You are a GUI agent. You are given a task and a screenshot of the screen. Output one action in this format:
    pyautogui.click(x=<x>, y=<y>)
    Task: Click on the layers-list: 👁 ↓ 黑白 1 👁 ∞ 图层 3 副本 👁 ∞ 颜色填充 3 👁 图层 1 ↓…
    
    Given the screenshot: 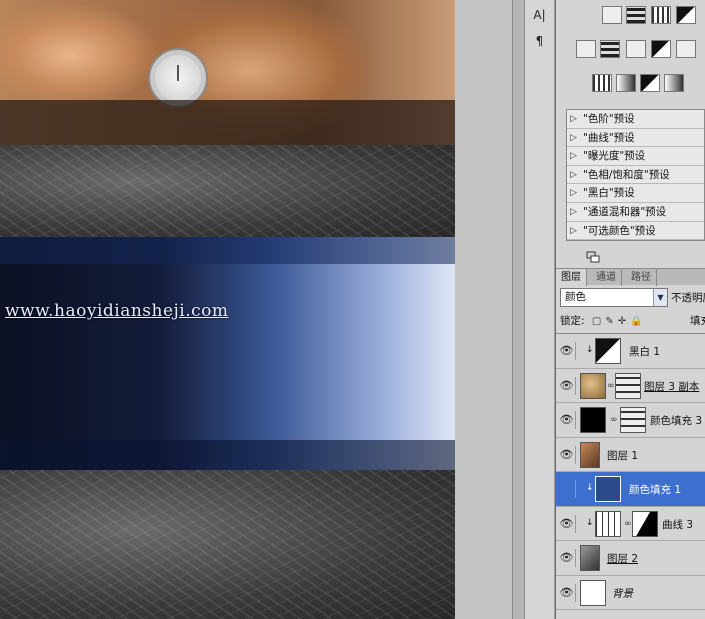 What is the action you would take?
    pyautogui.click(x=630, y=476)
    